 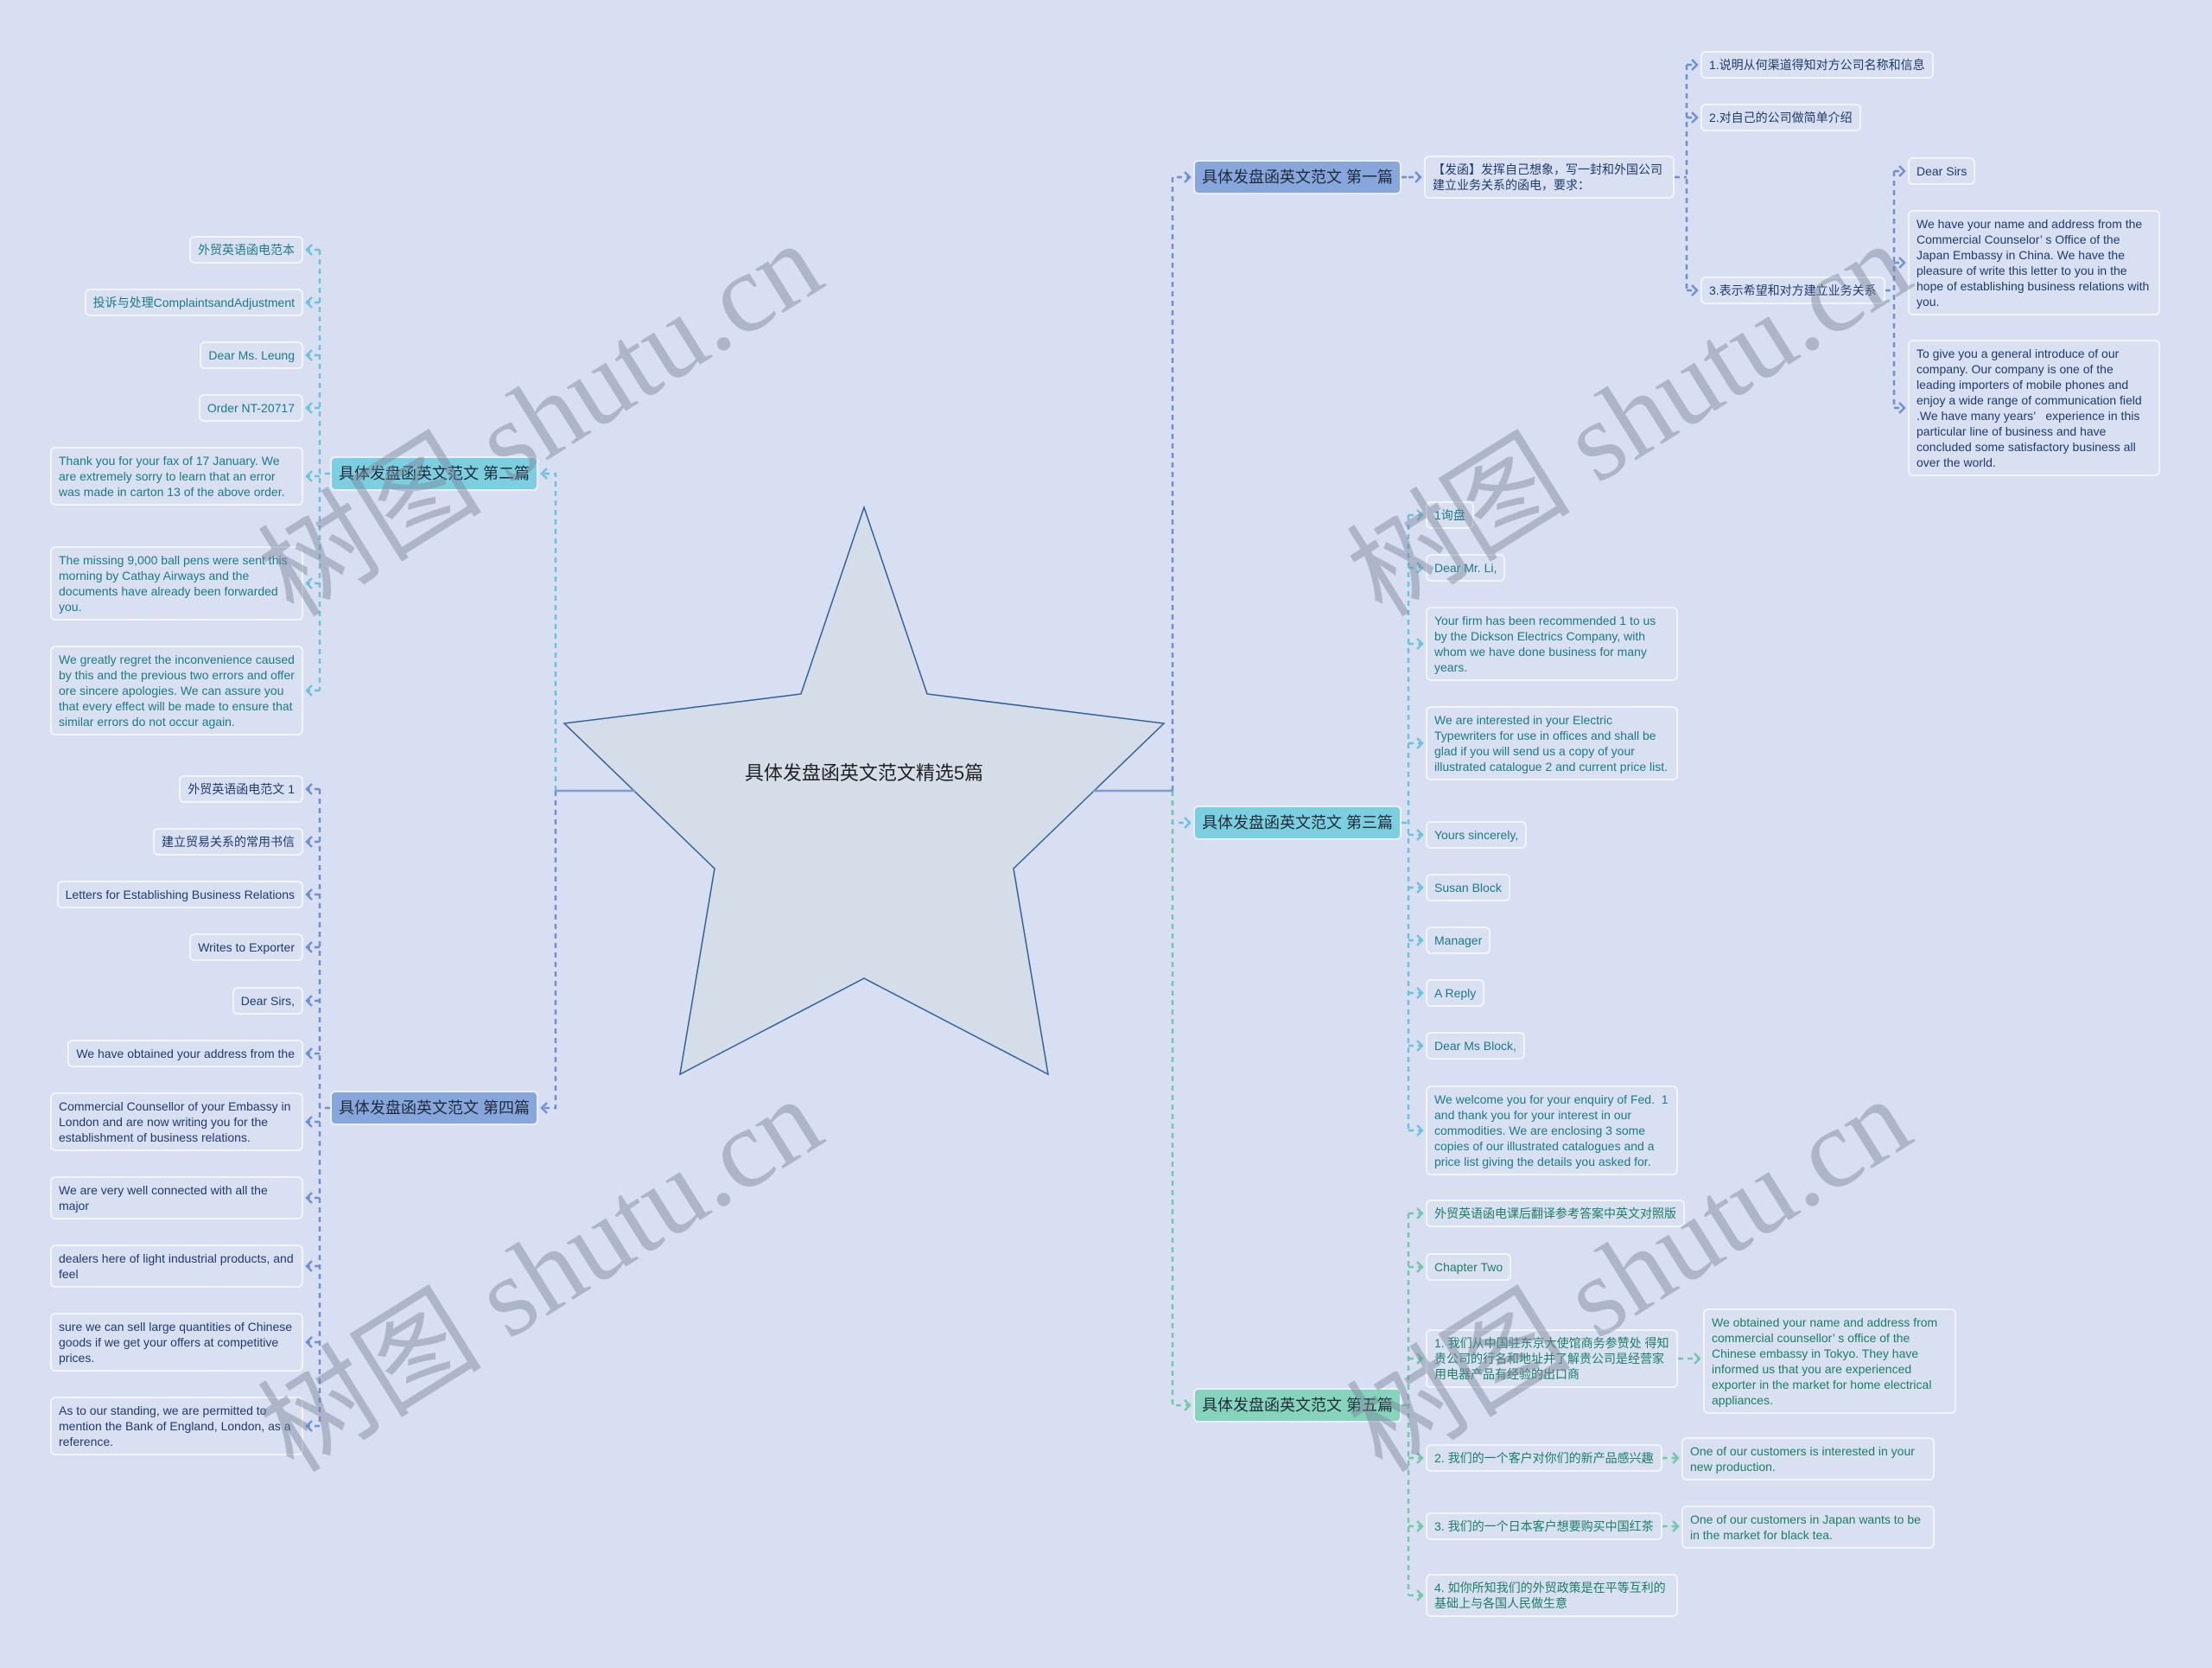 I want to click on b4-item-6: We have obtained your address from the, so click(x=185, y=1053).